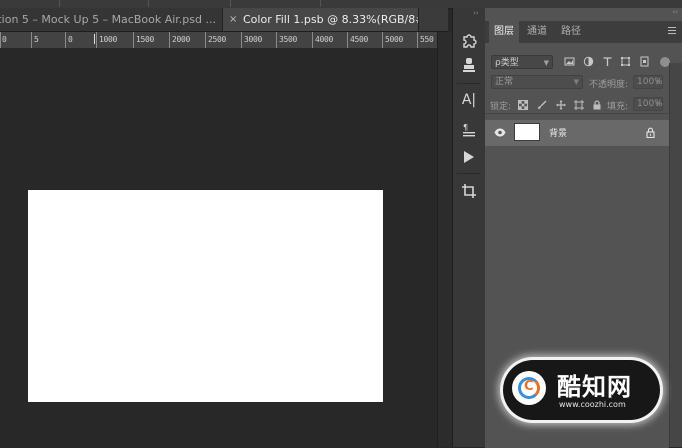 This screenshot has width=682, height=448. I want to click on tab-channels: 通道, so click(537, 32).